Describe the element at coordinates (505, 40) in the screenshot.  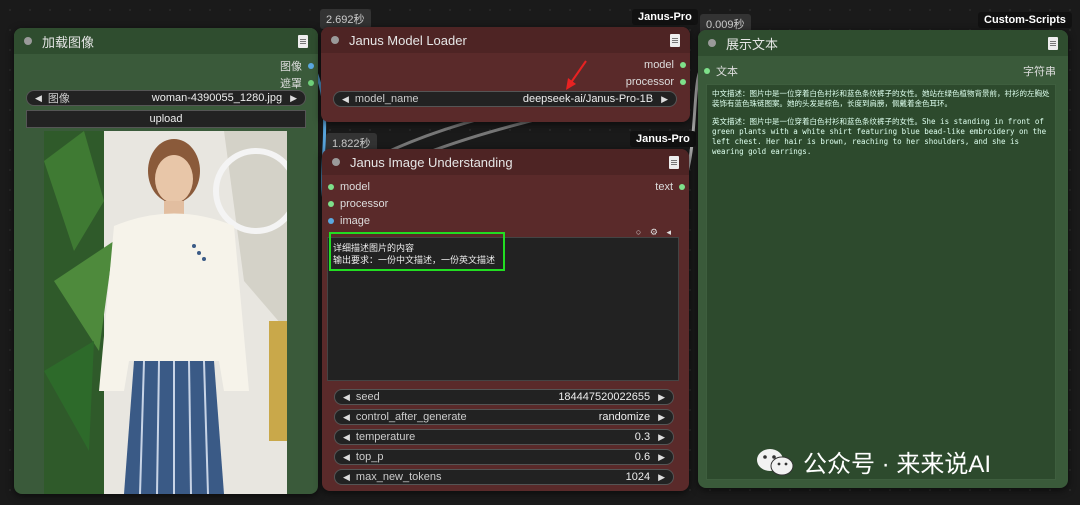
I see `model-loader-header: Janus Model Loader` at that location.